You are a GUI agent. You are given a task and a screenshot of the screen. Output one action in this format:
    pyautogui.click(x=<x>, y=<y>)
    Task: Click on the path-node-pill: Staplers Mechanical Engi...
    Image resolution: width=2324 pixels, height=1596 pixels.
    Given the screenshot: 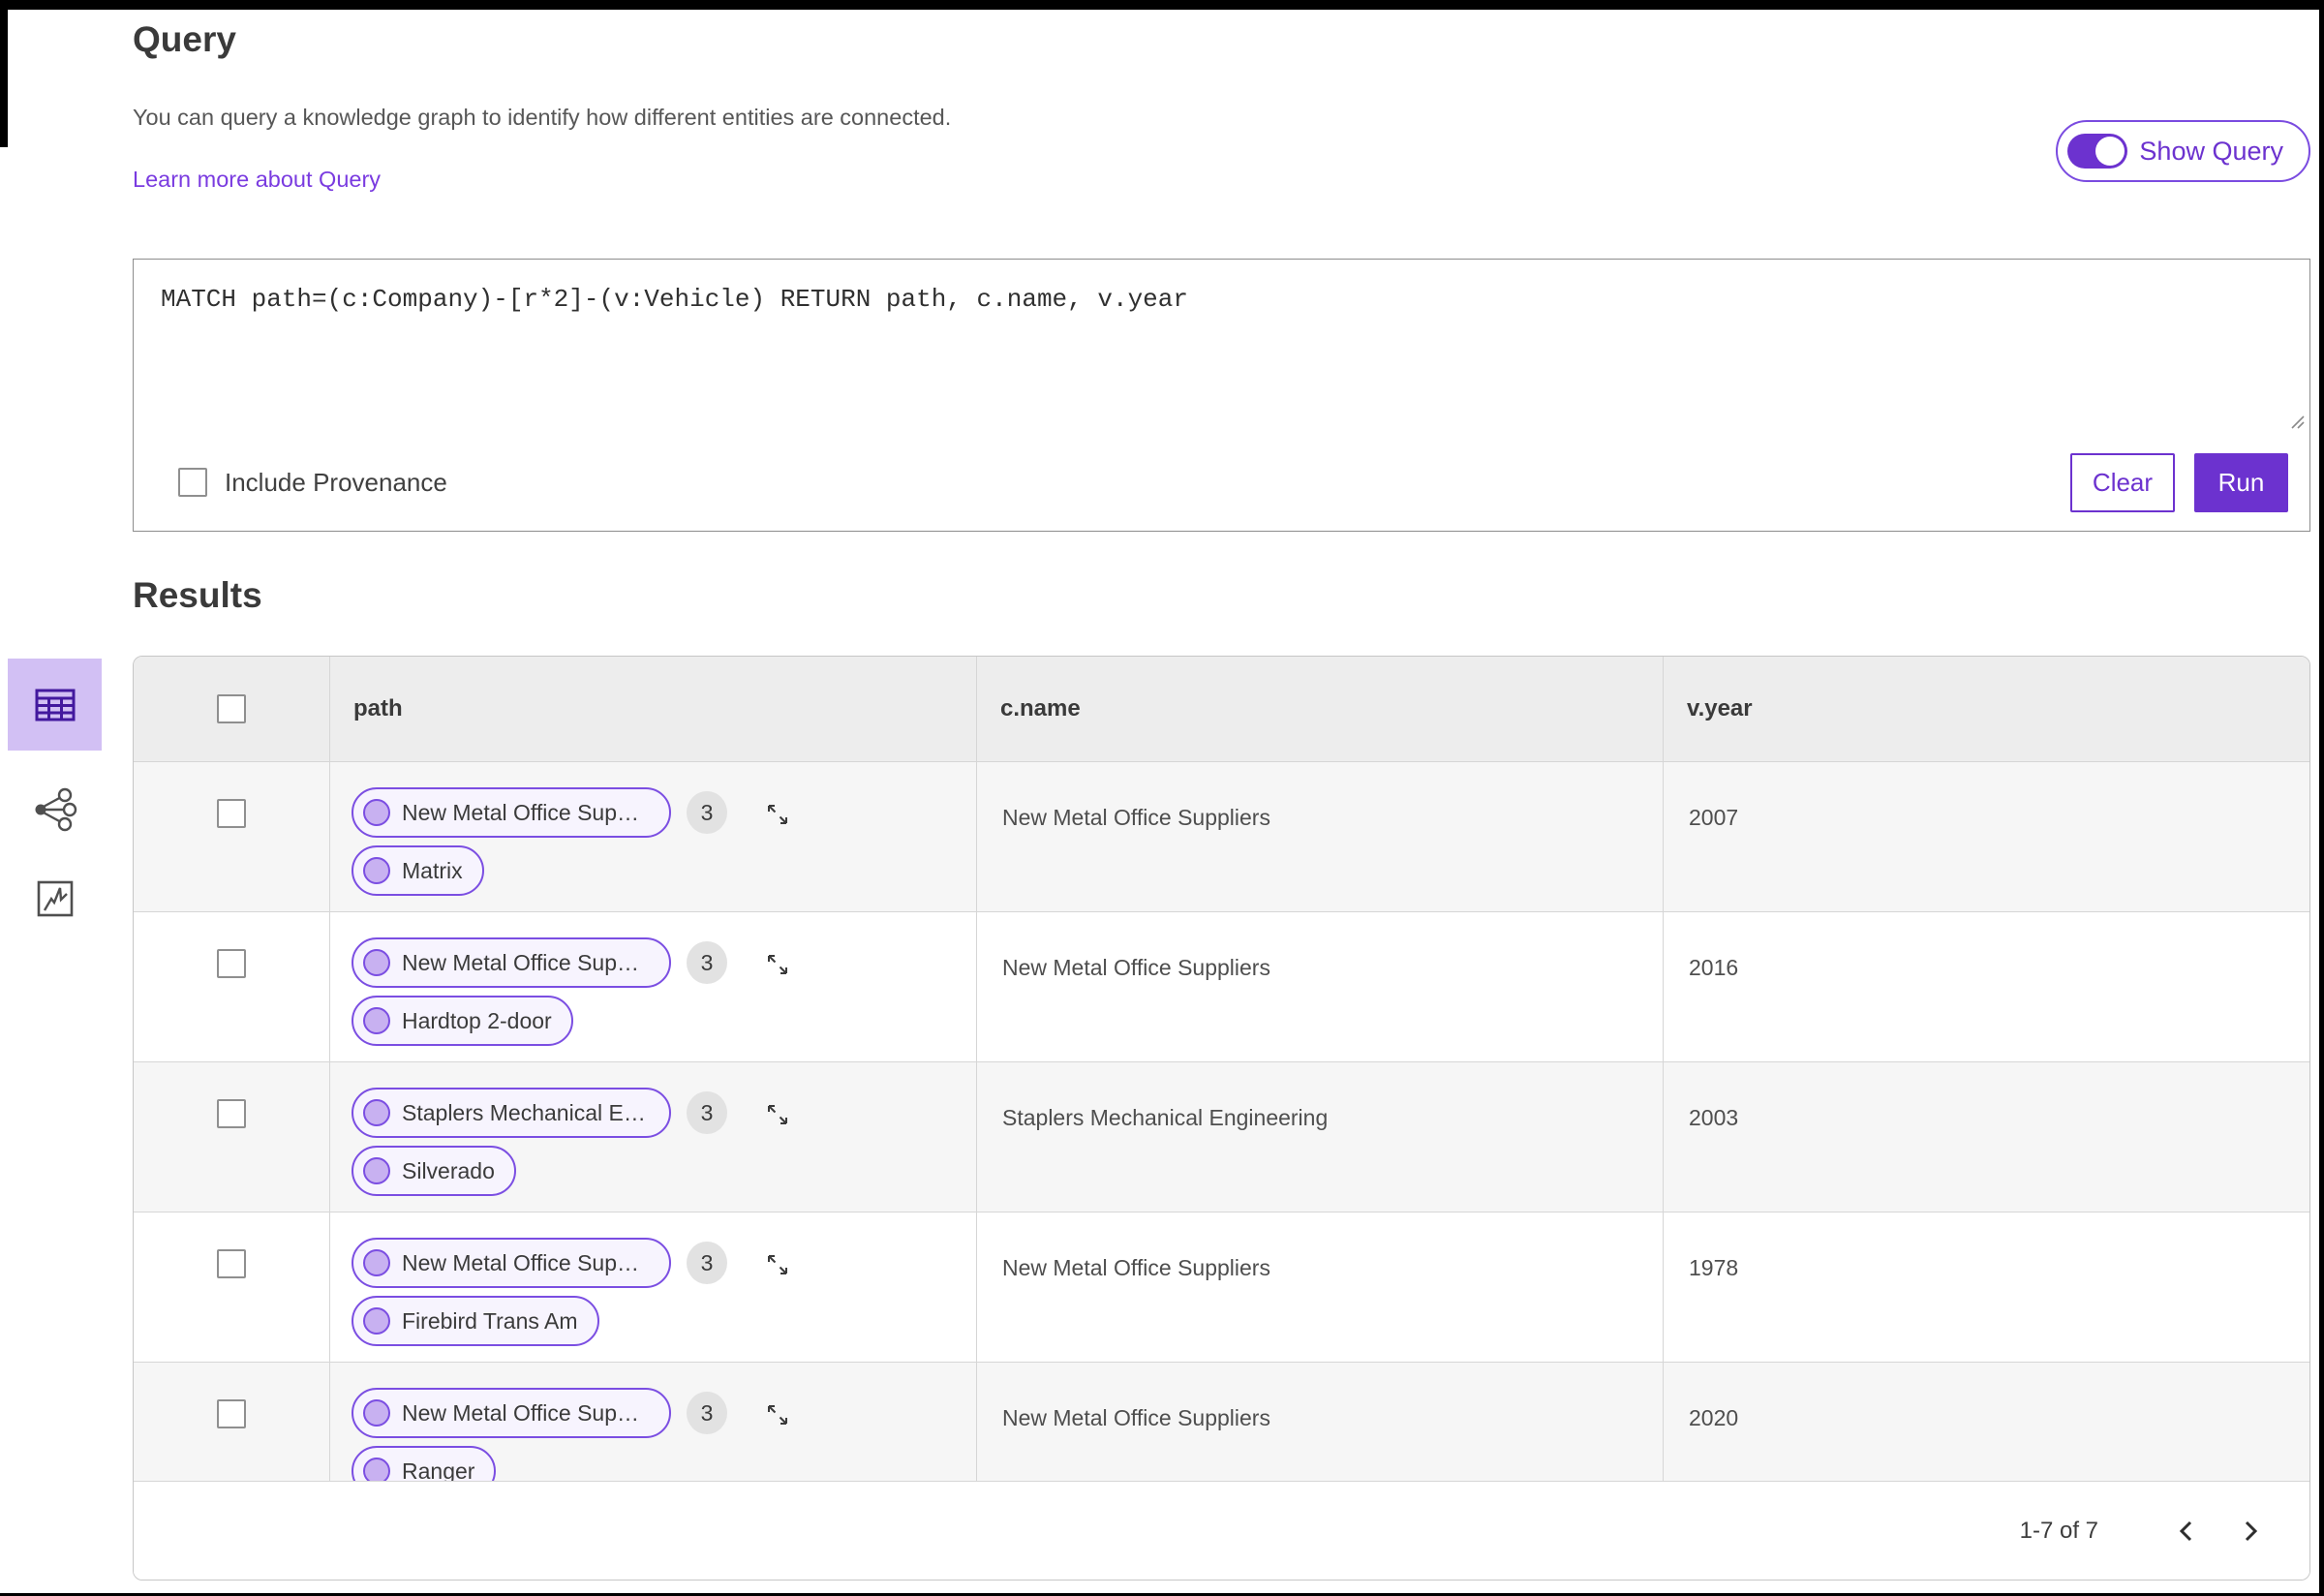 What is the action you would take?
    pyautogui.click(x=512, y=1113)
    